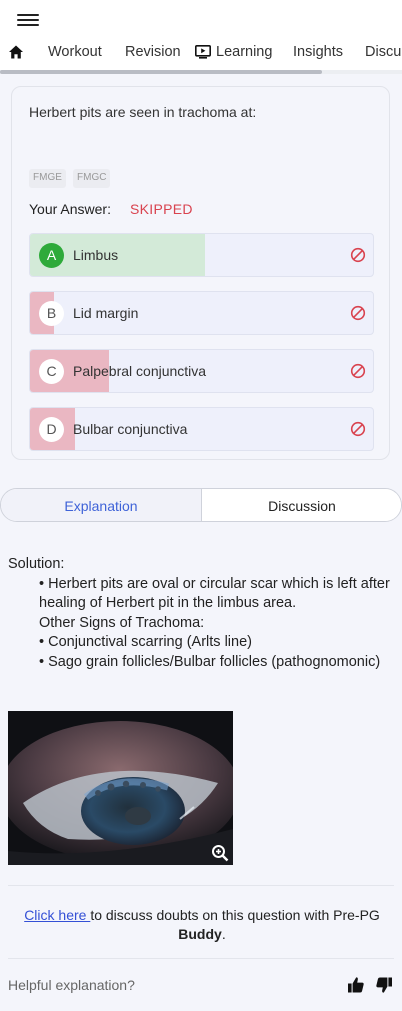 The image size is (402, 1011). Describe the element at coordinates (140, 371) in the screenshot. I see `option-c-text: Palpebral conjunctiva` at that location.